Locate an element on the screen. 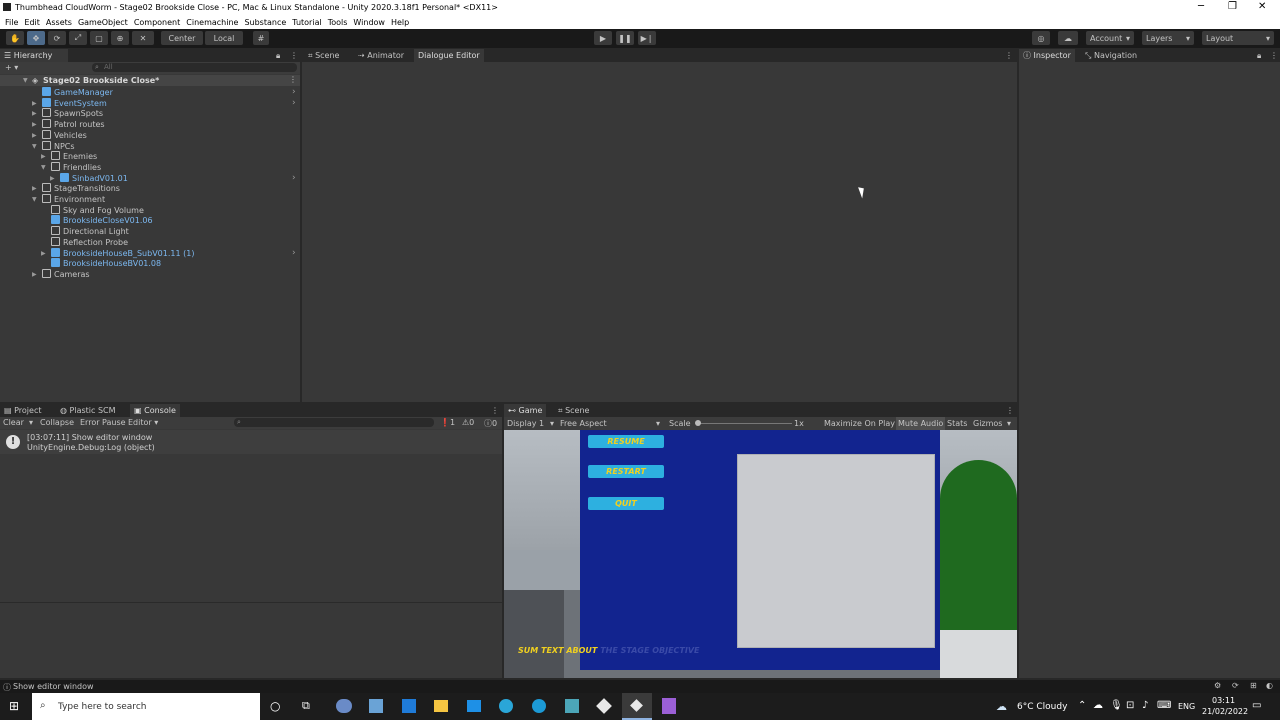  collapse-arrow-icon: ▼ is located at coordinates (25, 80).